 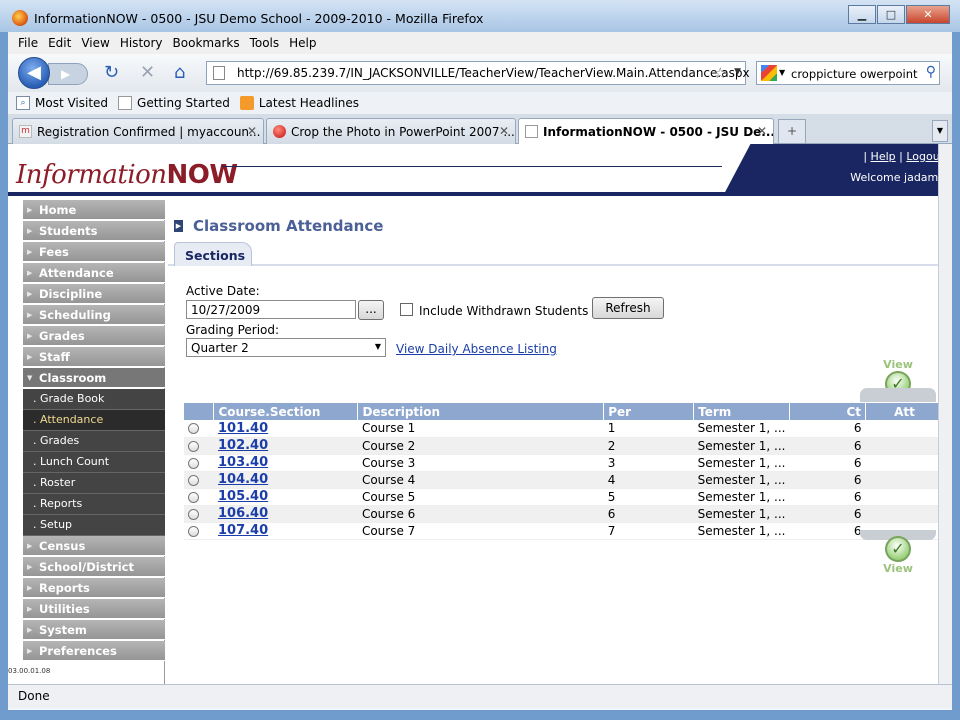 I want to click on view-daily-absence-link: View Daily Absence Listing, so click(x=476, y=349).